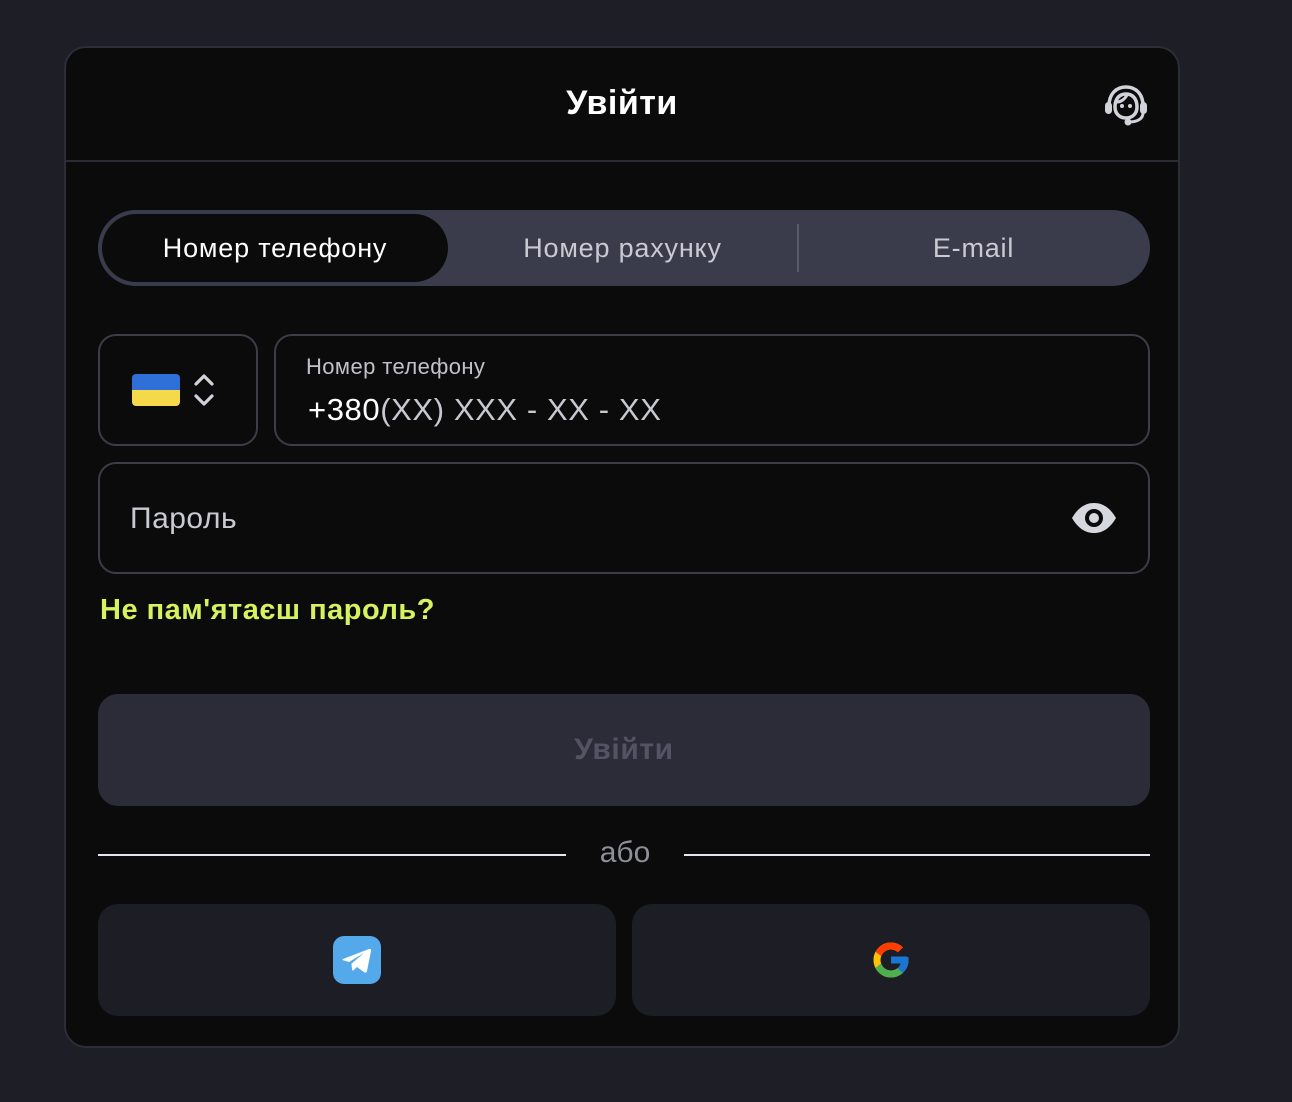  What do you see at coordinates (624, 750) in the screenshot?
I see `login-submit-button: Увійти` at bounding box center [624, 750].